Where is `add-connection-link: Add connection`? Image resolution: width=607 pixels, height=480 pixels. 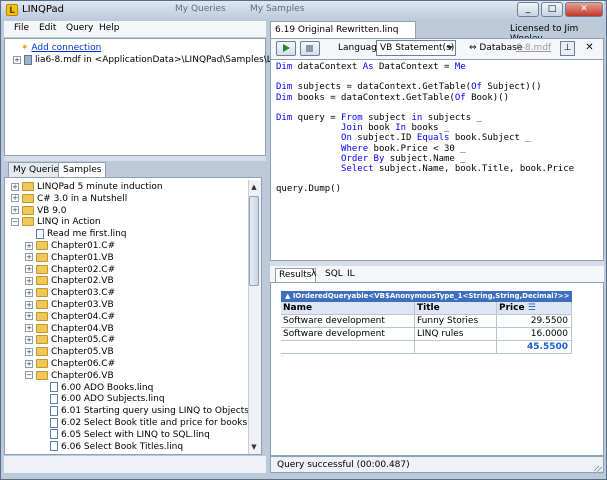
add-connection-link: Add connection is located at coordinates (66, 48).